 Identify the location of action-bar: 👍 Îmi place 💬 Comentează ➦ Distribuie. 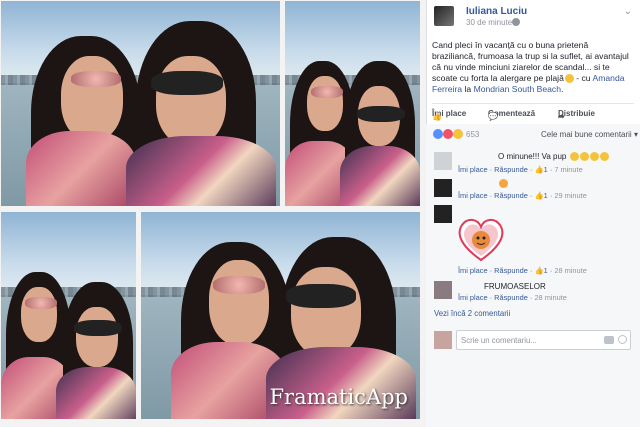
(532, 114).